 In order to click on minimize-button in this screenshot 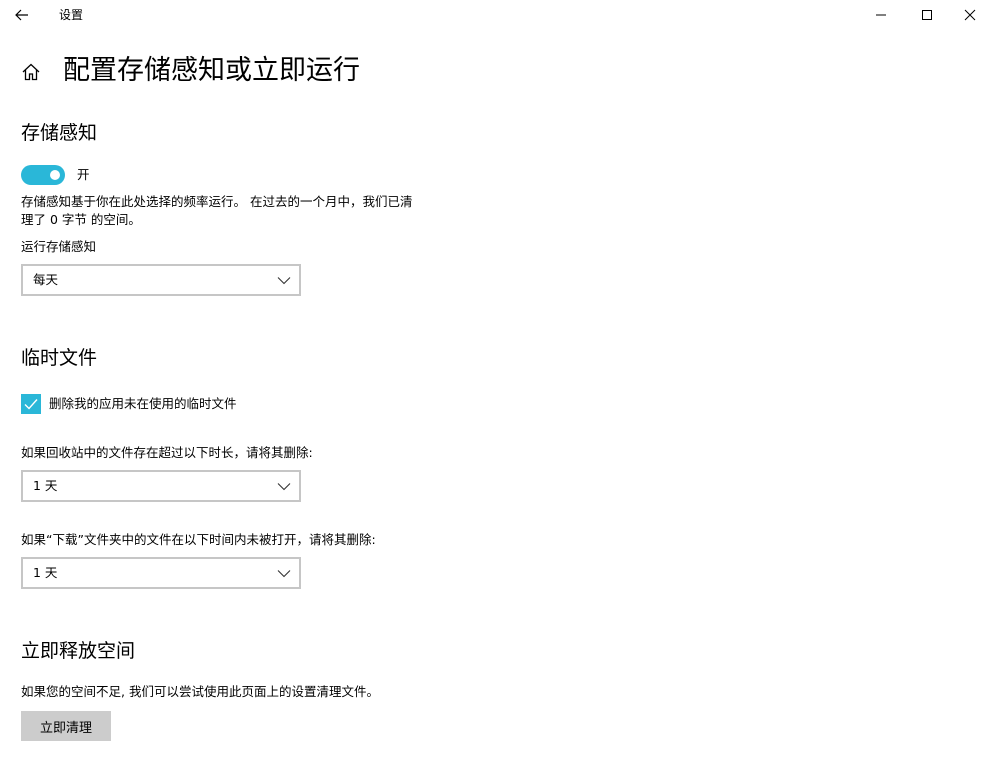, I will do `click(881, 15)`.